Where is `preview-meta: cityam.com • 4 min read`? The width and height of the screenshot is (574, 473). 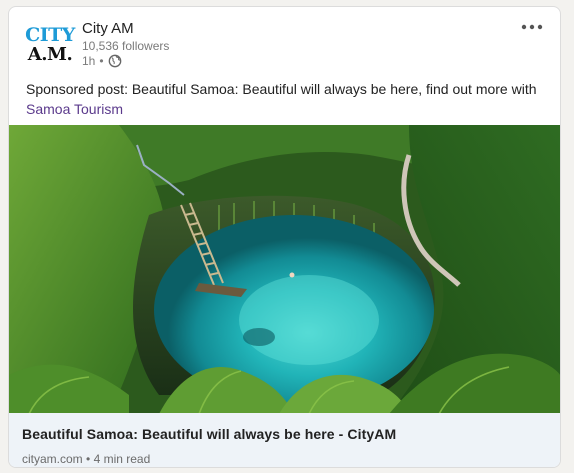
preview-meta: cityam.com • 4 min read is located at coordinates (86, 459).